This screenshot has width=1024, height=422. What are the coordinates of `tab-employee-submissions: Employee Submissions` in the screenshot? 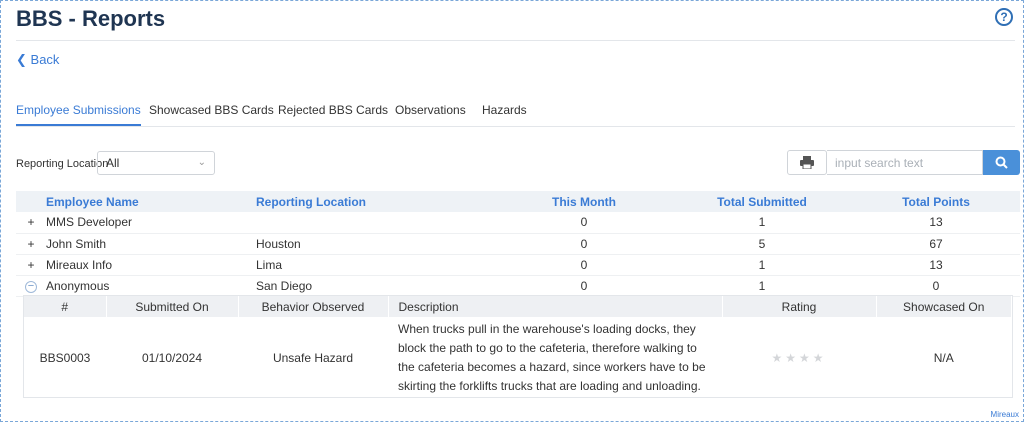 It's located at (78, 114).